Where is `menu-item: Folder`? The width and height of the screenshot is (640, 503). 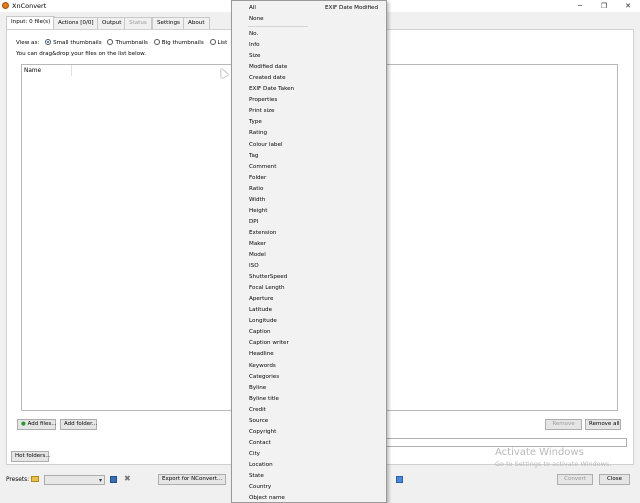
menu-item: Folder is located at coordinates (257, 178).